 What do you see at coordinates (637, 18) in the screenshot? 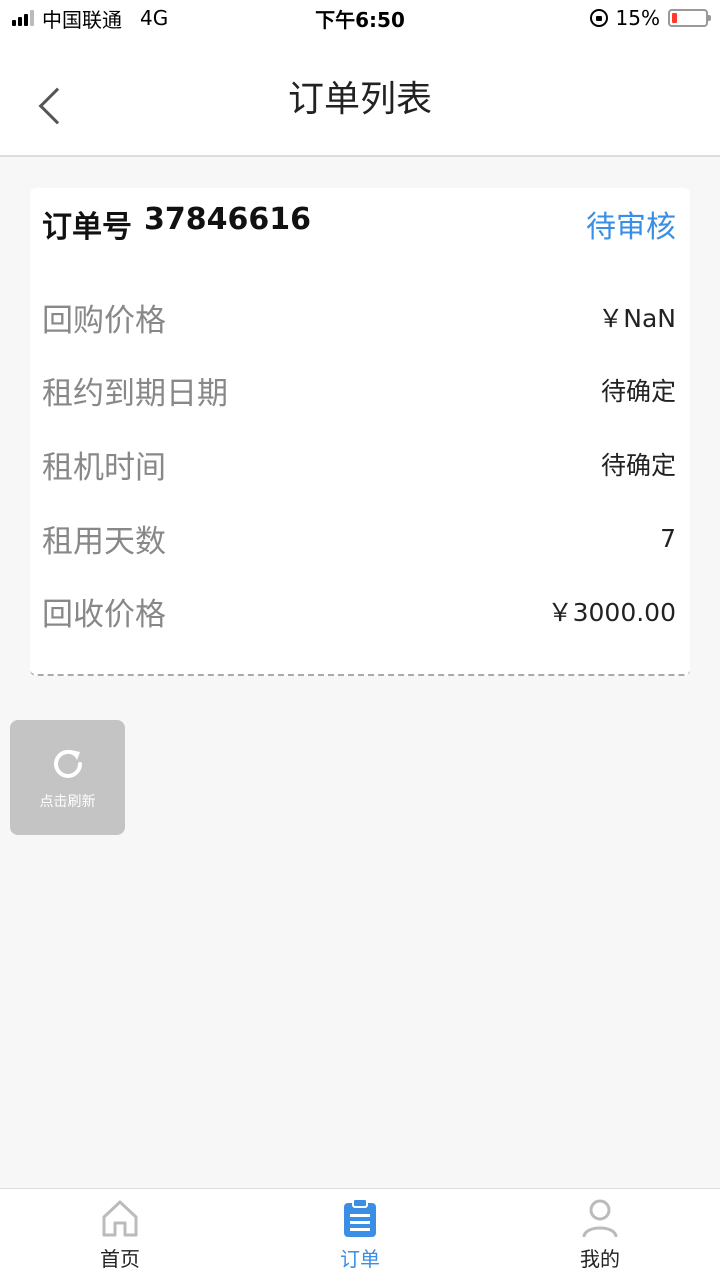
I see `battery-percent: 15%` at bounding box center [637, 18].